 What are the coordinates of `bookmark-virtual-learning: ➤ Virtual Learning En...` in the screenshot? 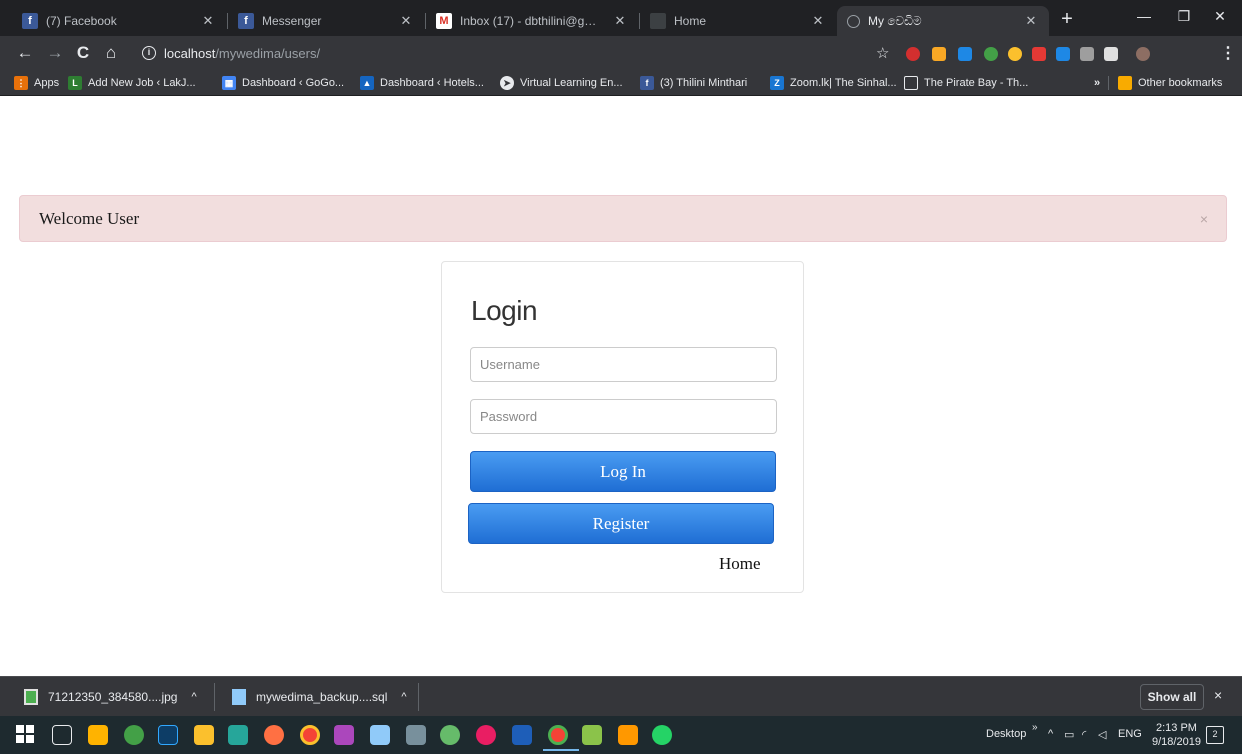 It's located at (561, 83).